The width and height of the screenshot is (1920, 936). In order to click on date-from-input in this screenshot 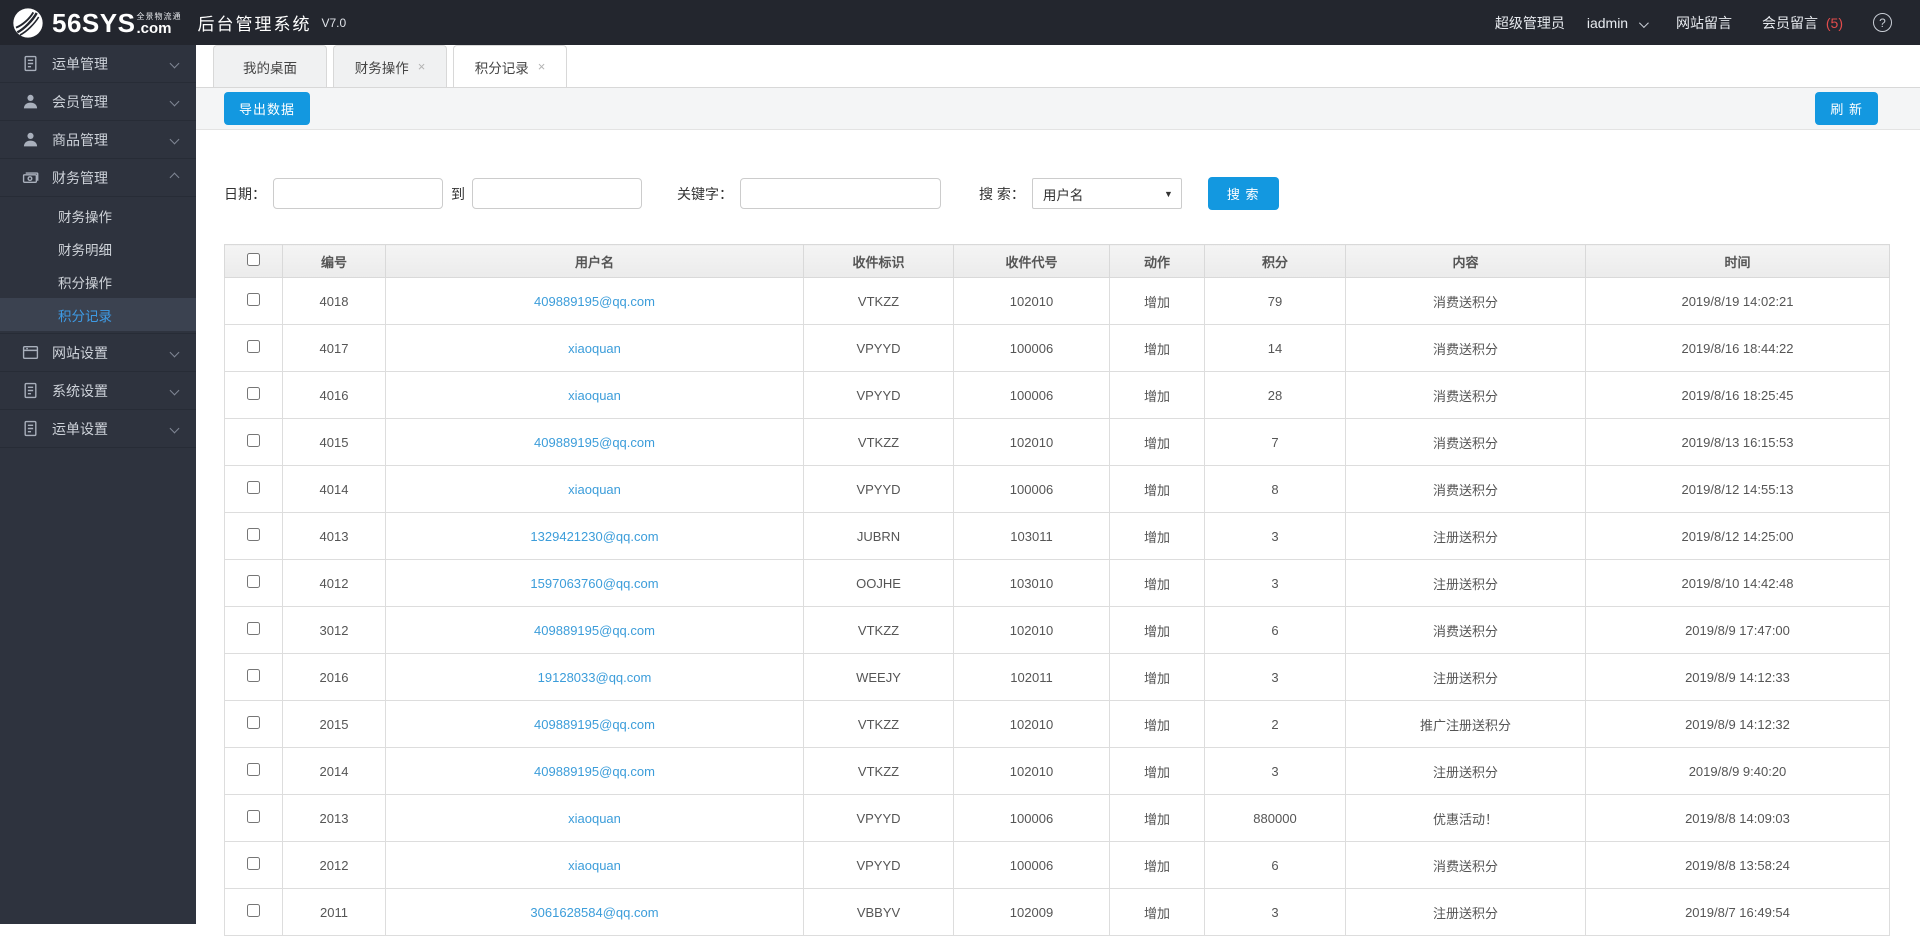, I will do `click(358, 193)`.